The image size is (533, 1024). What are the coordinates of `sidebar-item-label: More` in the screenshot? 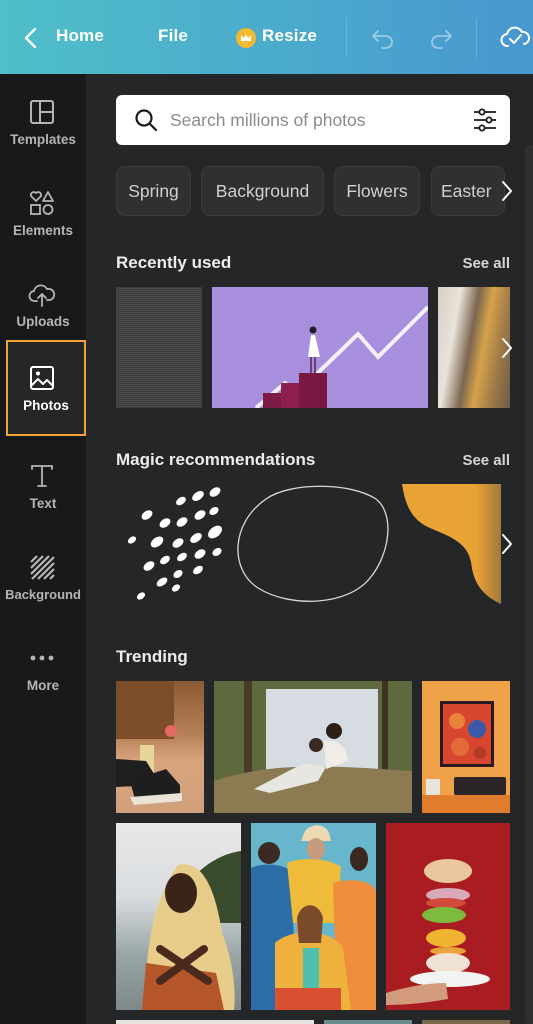 It's located at (43, 685).